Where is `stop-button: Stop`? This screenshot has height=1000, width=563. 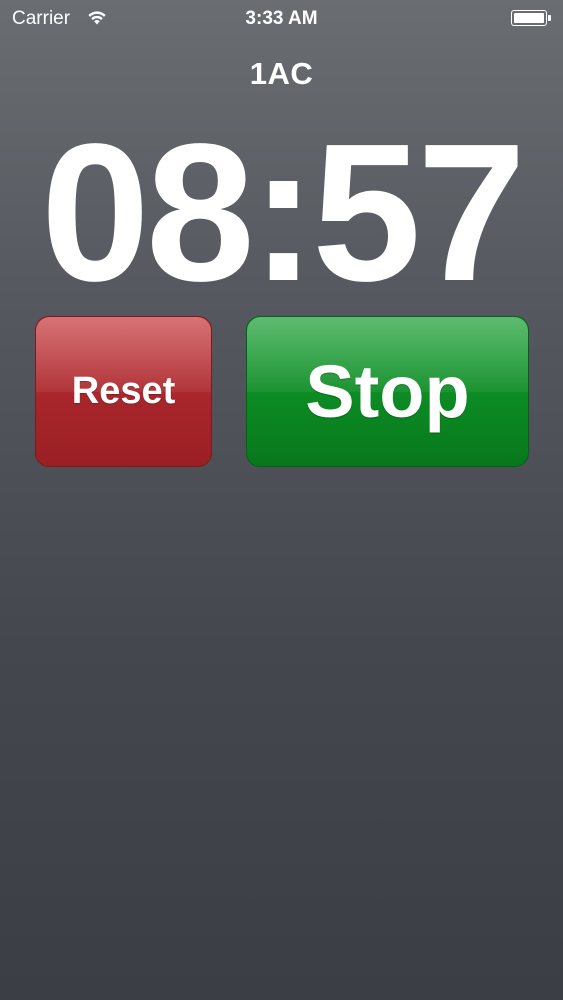 stop-button: Stop is located at coordinates (387, 391).